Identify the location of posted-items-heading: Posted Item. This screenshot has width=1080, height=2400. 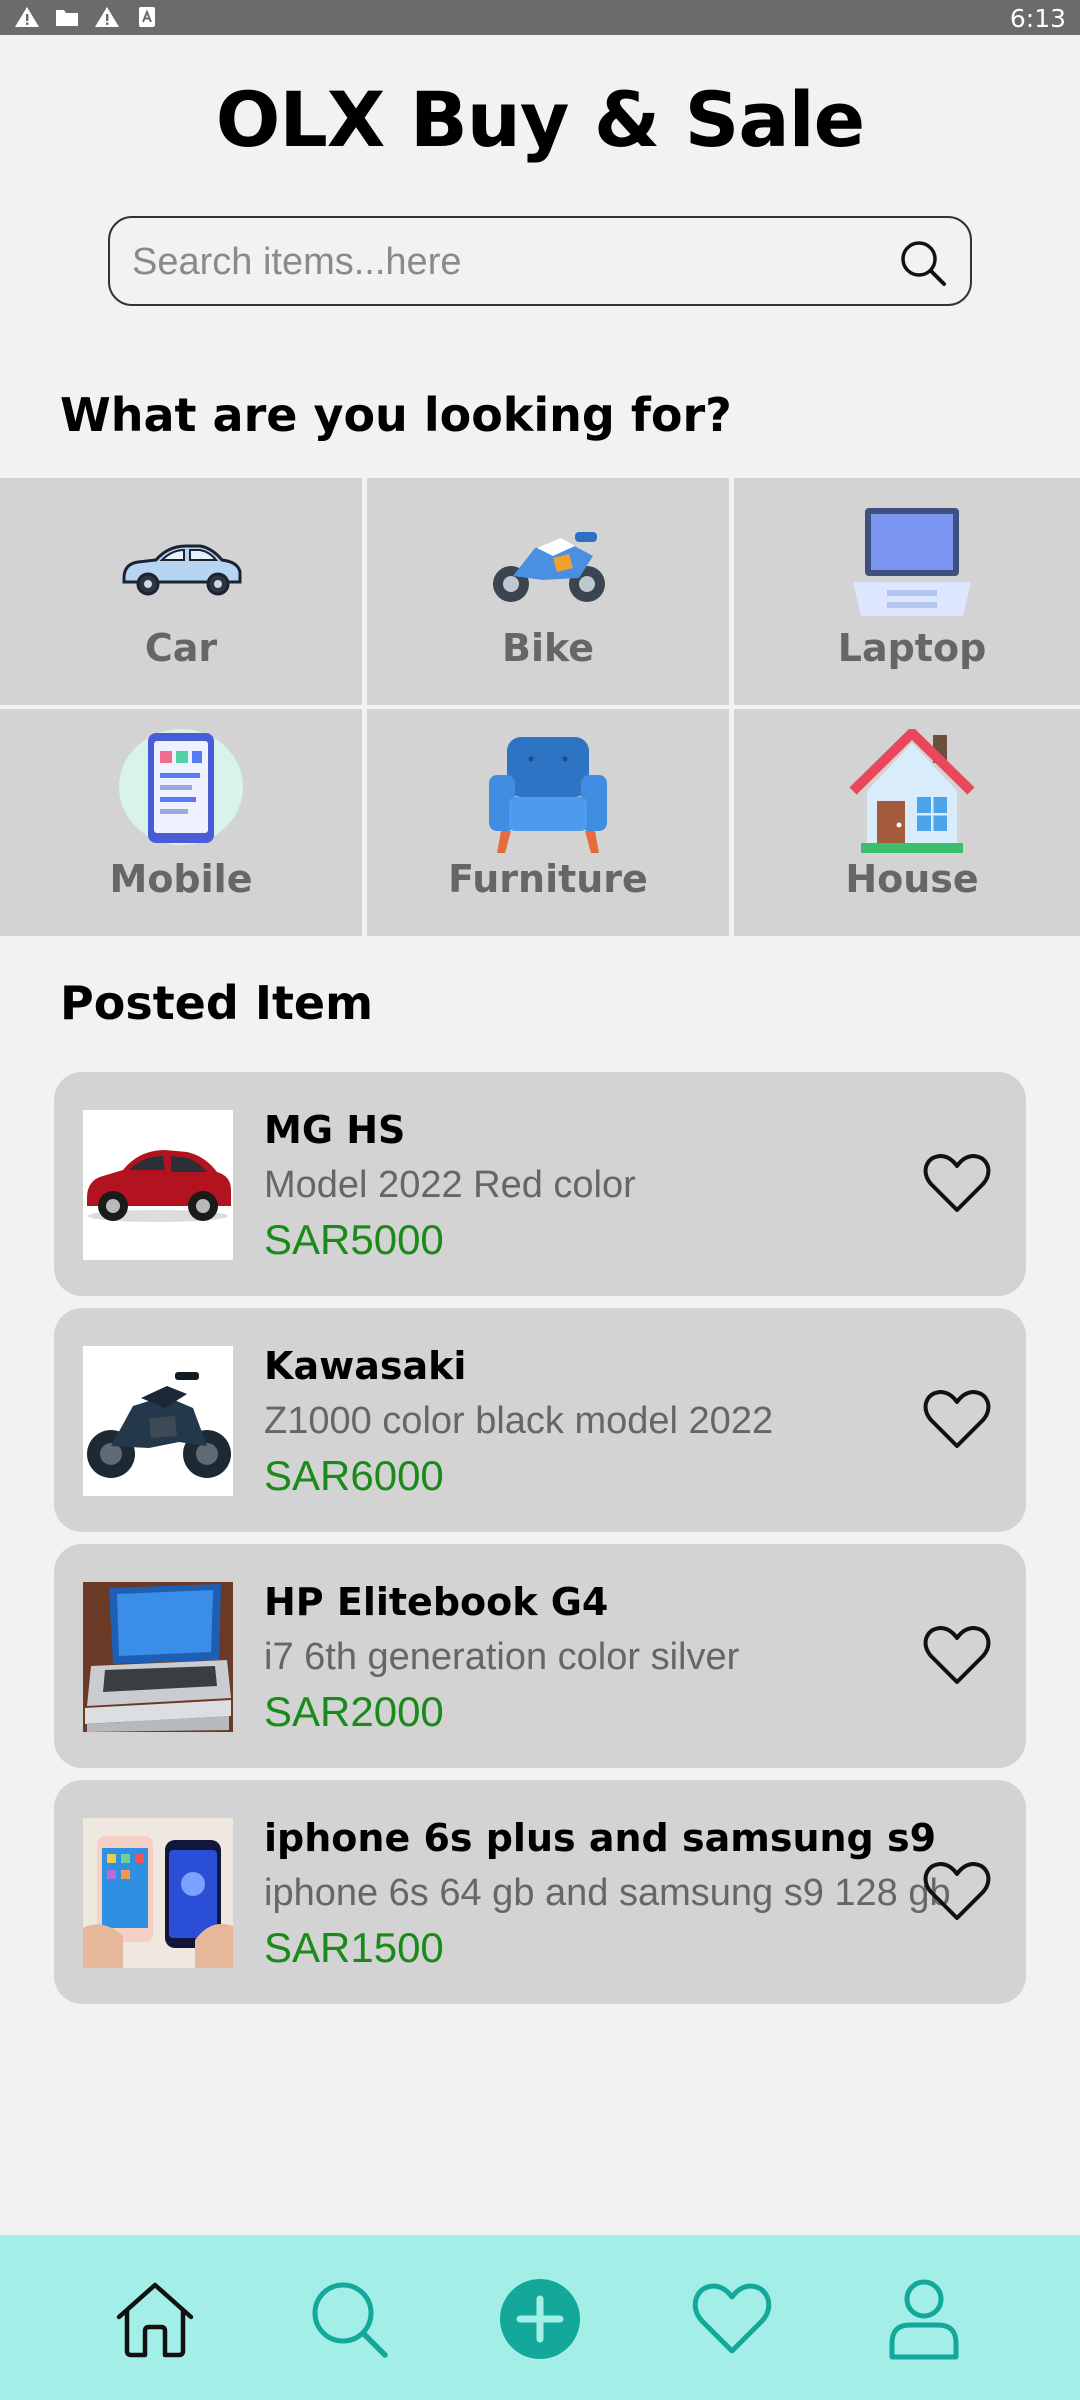
(217, 1003).